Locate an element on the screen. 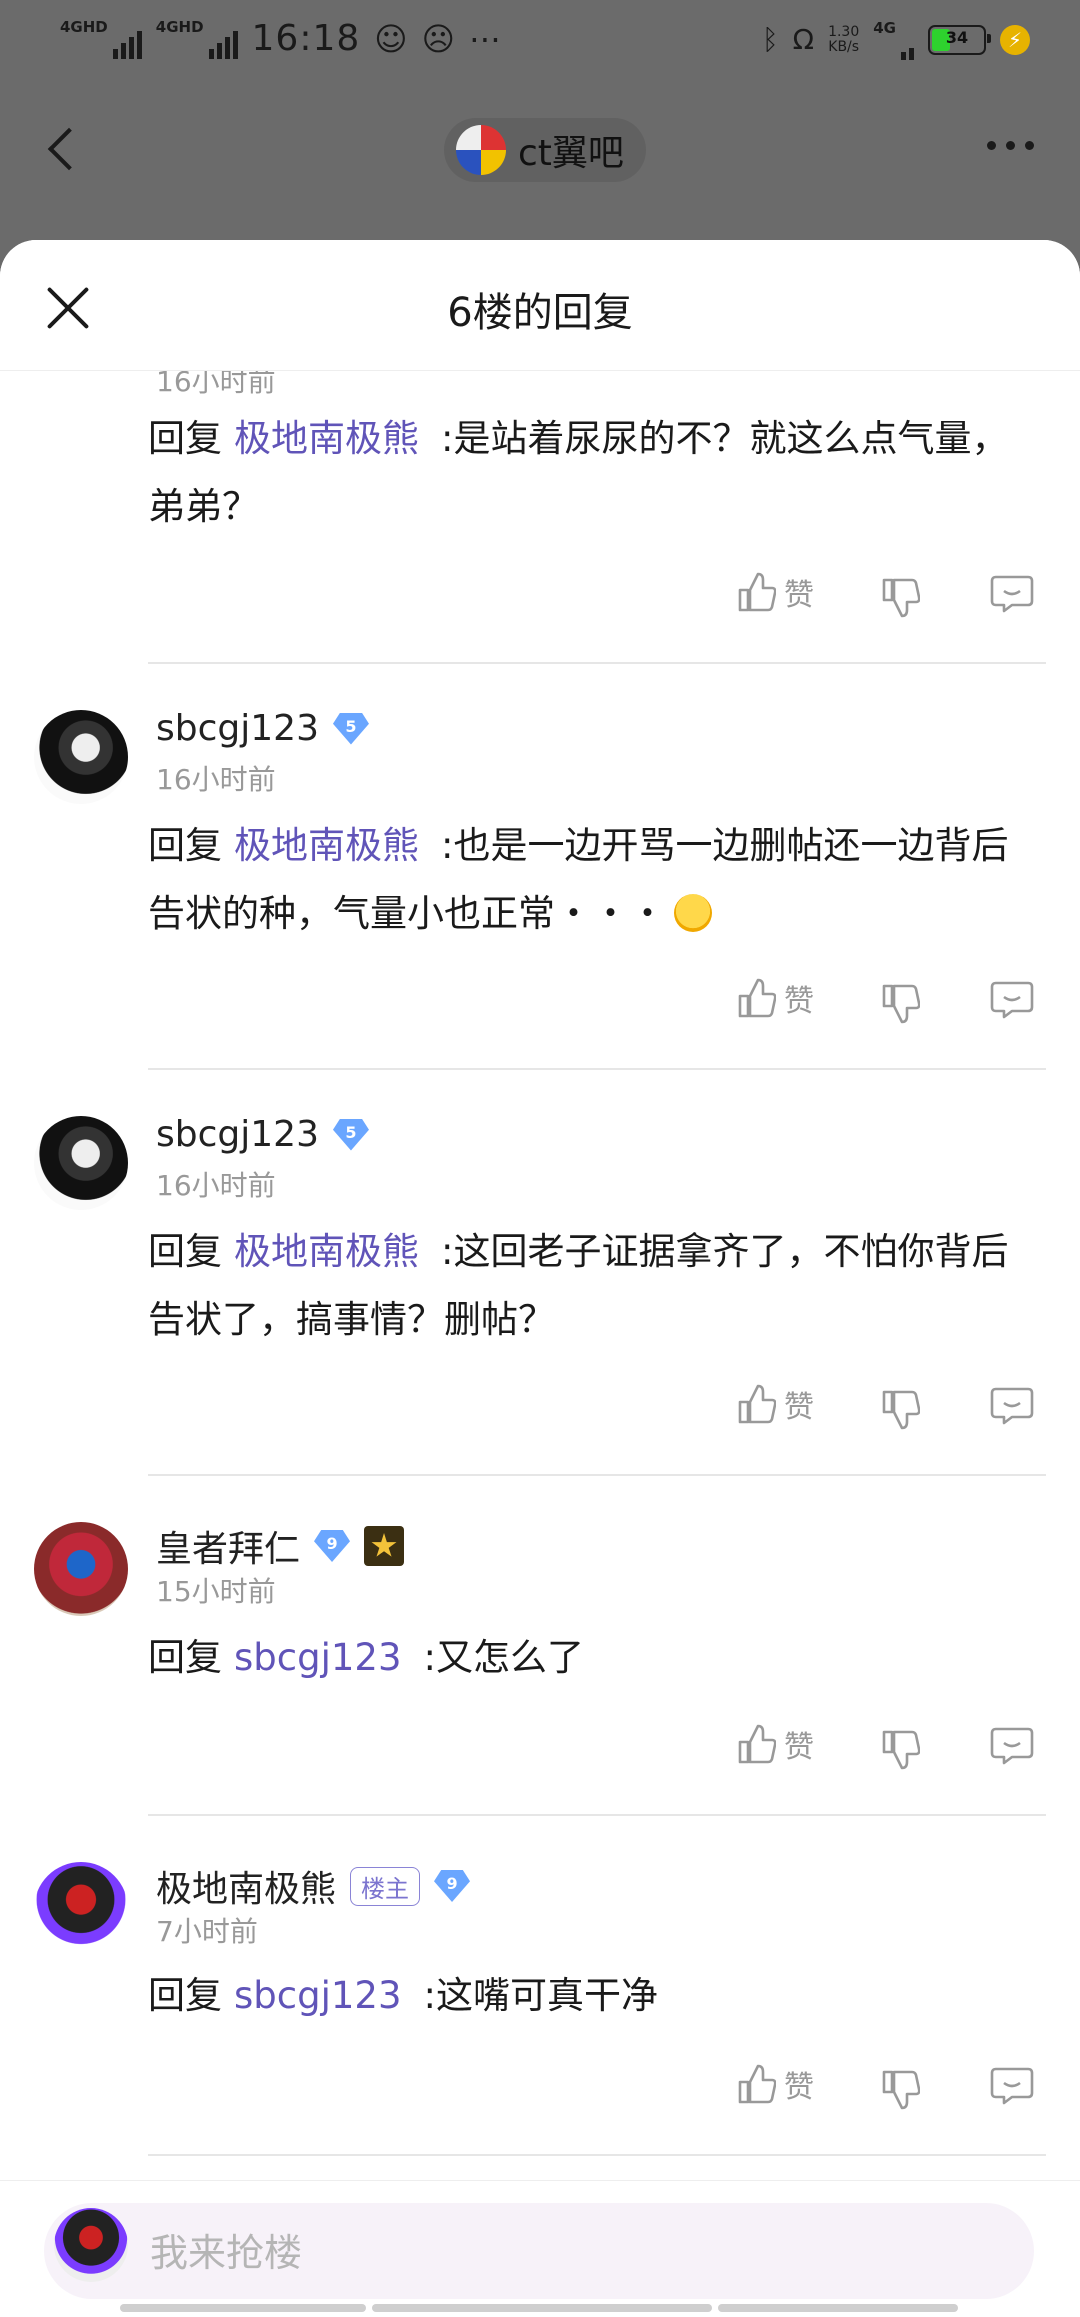 The height and width of the screenshot is (2317, 1080). owner-tag: 楼主 is located at coordinates (385, 1886).